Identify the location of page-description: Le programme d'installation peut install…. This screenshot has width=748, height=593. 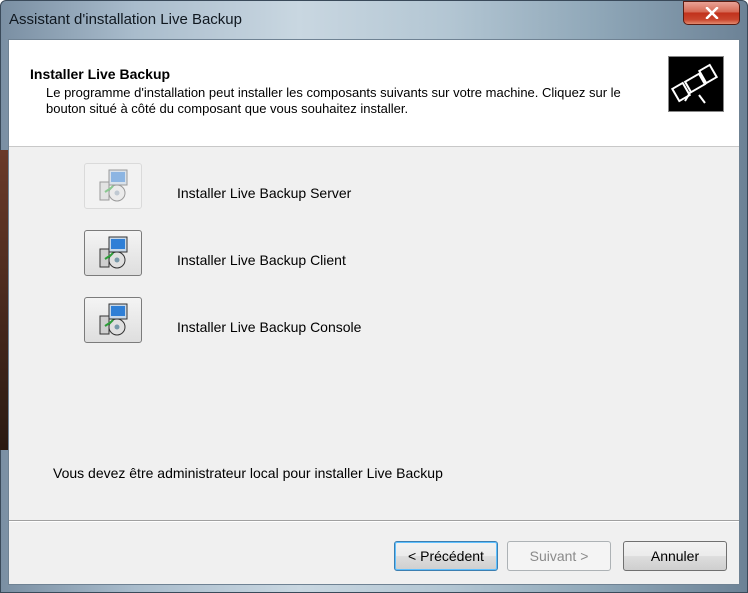
(333, 100).